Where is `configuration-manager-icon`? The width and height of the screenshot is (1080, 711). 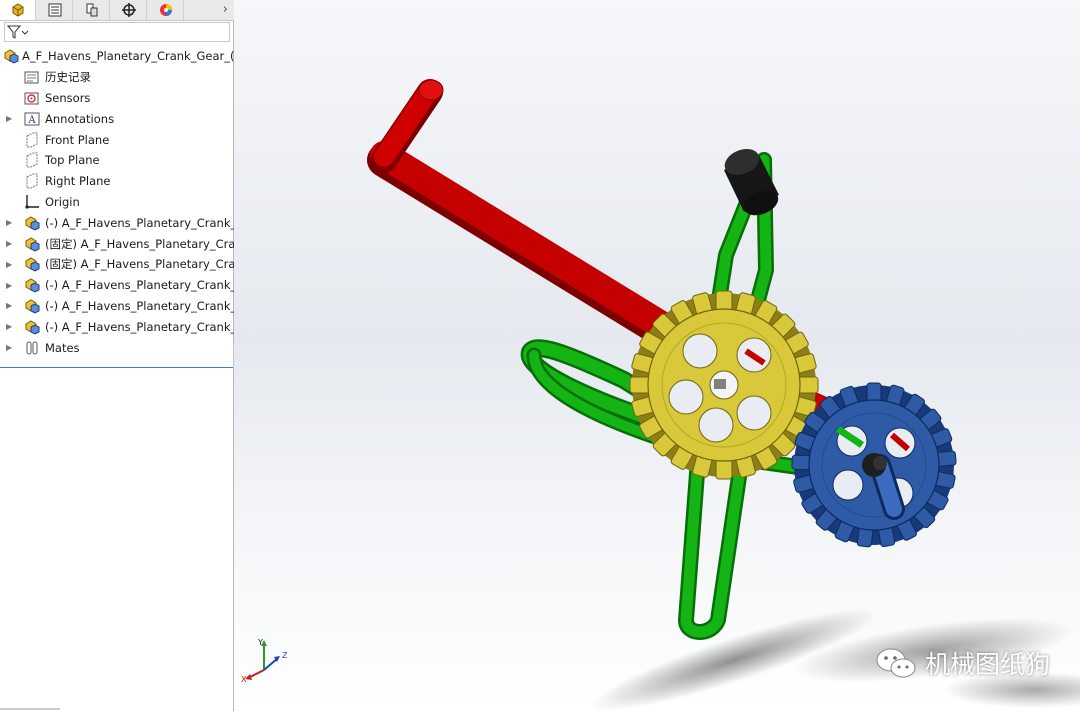 configuration-manager-icon is located at coordinates (91, 10).